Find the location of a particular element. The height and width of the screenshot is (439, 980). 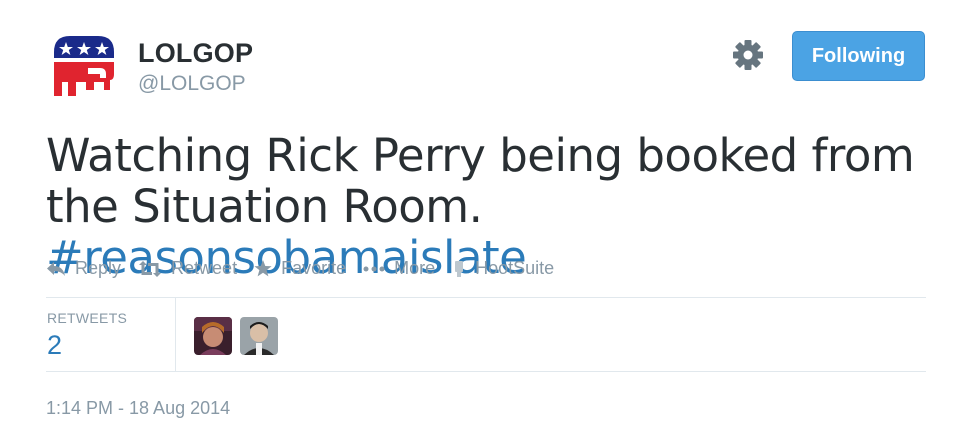

retweet-icon is located at coordinates (150, 268).